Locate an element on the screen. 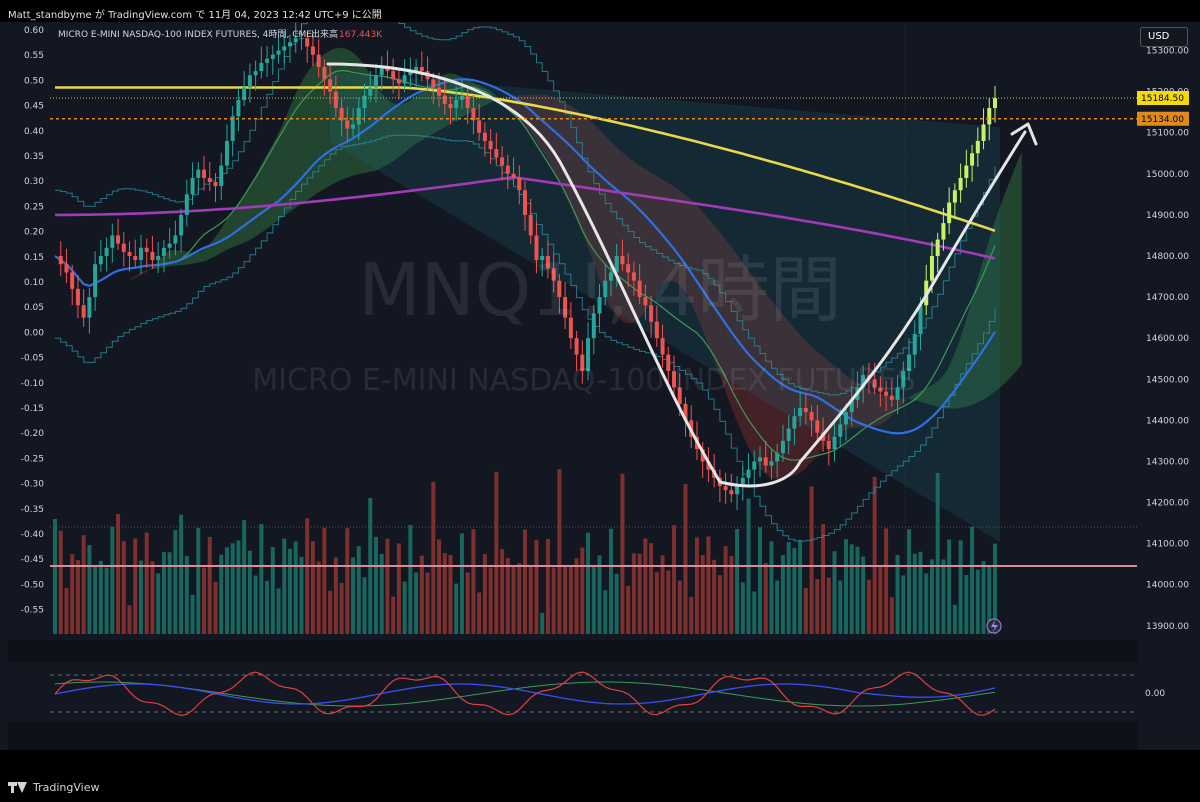 The height and width of the screenshot is (802, 1200). left-tick-label: 0.35 is located at coordinates (34, 157).